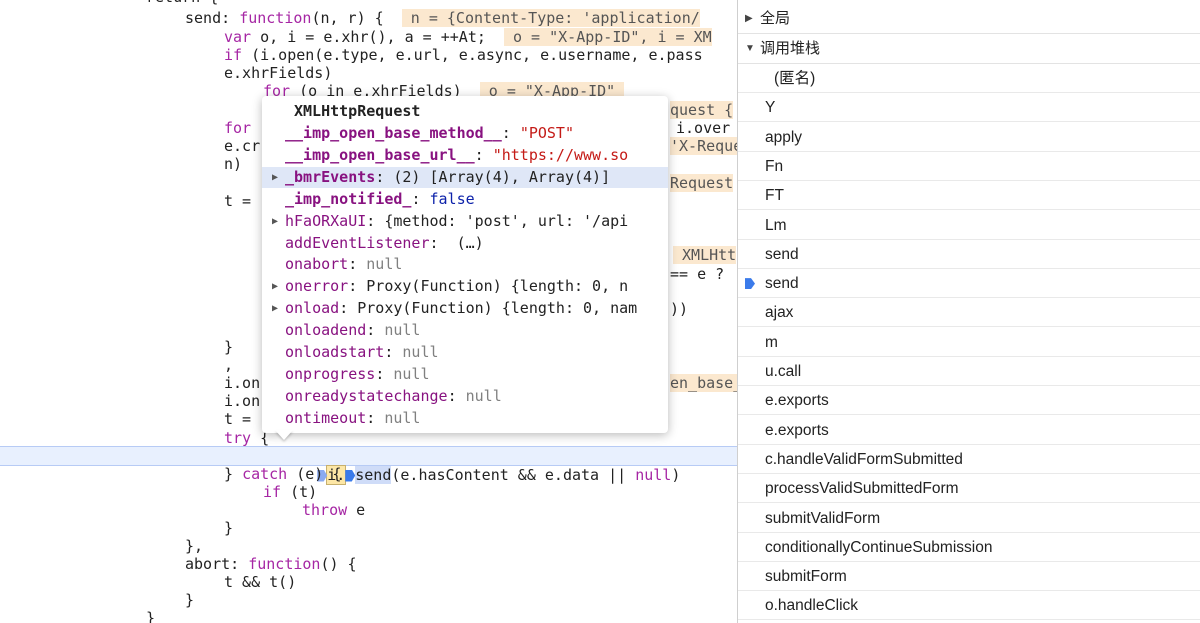 This screenshot has height=623, width=1200. I want to click on global-scope-section: ▶ 全局, so click(969, 19).